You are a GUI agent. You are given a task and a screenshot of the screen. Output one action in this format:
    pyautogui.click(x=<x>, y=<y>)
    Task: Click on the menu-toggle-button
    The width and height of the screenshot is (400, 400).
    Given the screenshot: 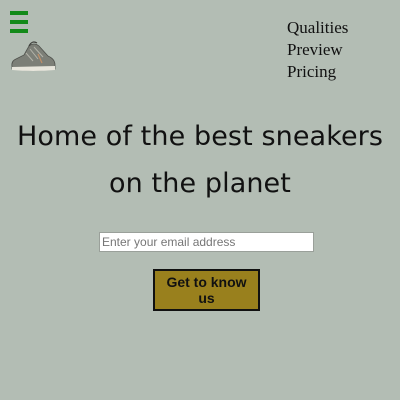 What is the action you would take?
    pyautogui.click(x=19, y=22)
    